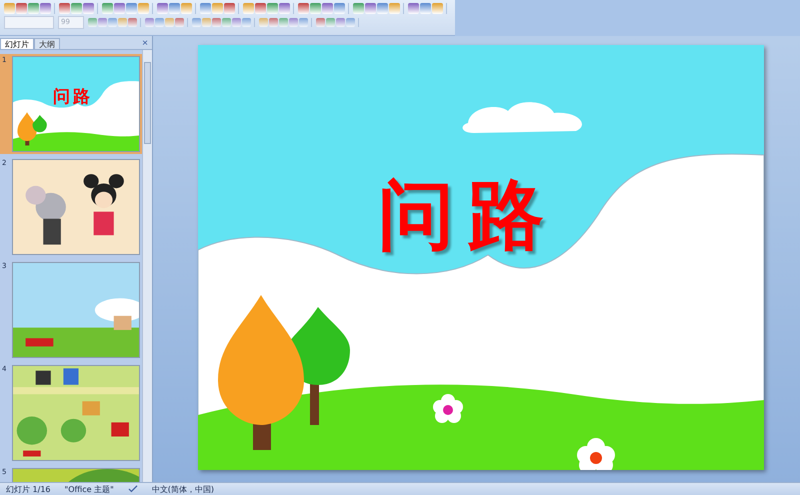 This screenshot has height=495, width=800. What do you see at coordinates (73, 97) in the screenshot?
I see `thumbnail-title: 问路` at bounding box center [73, 97].